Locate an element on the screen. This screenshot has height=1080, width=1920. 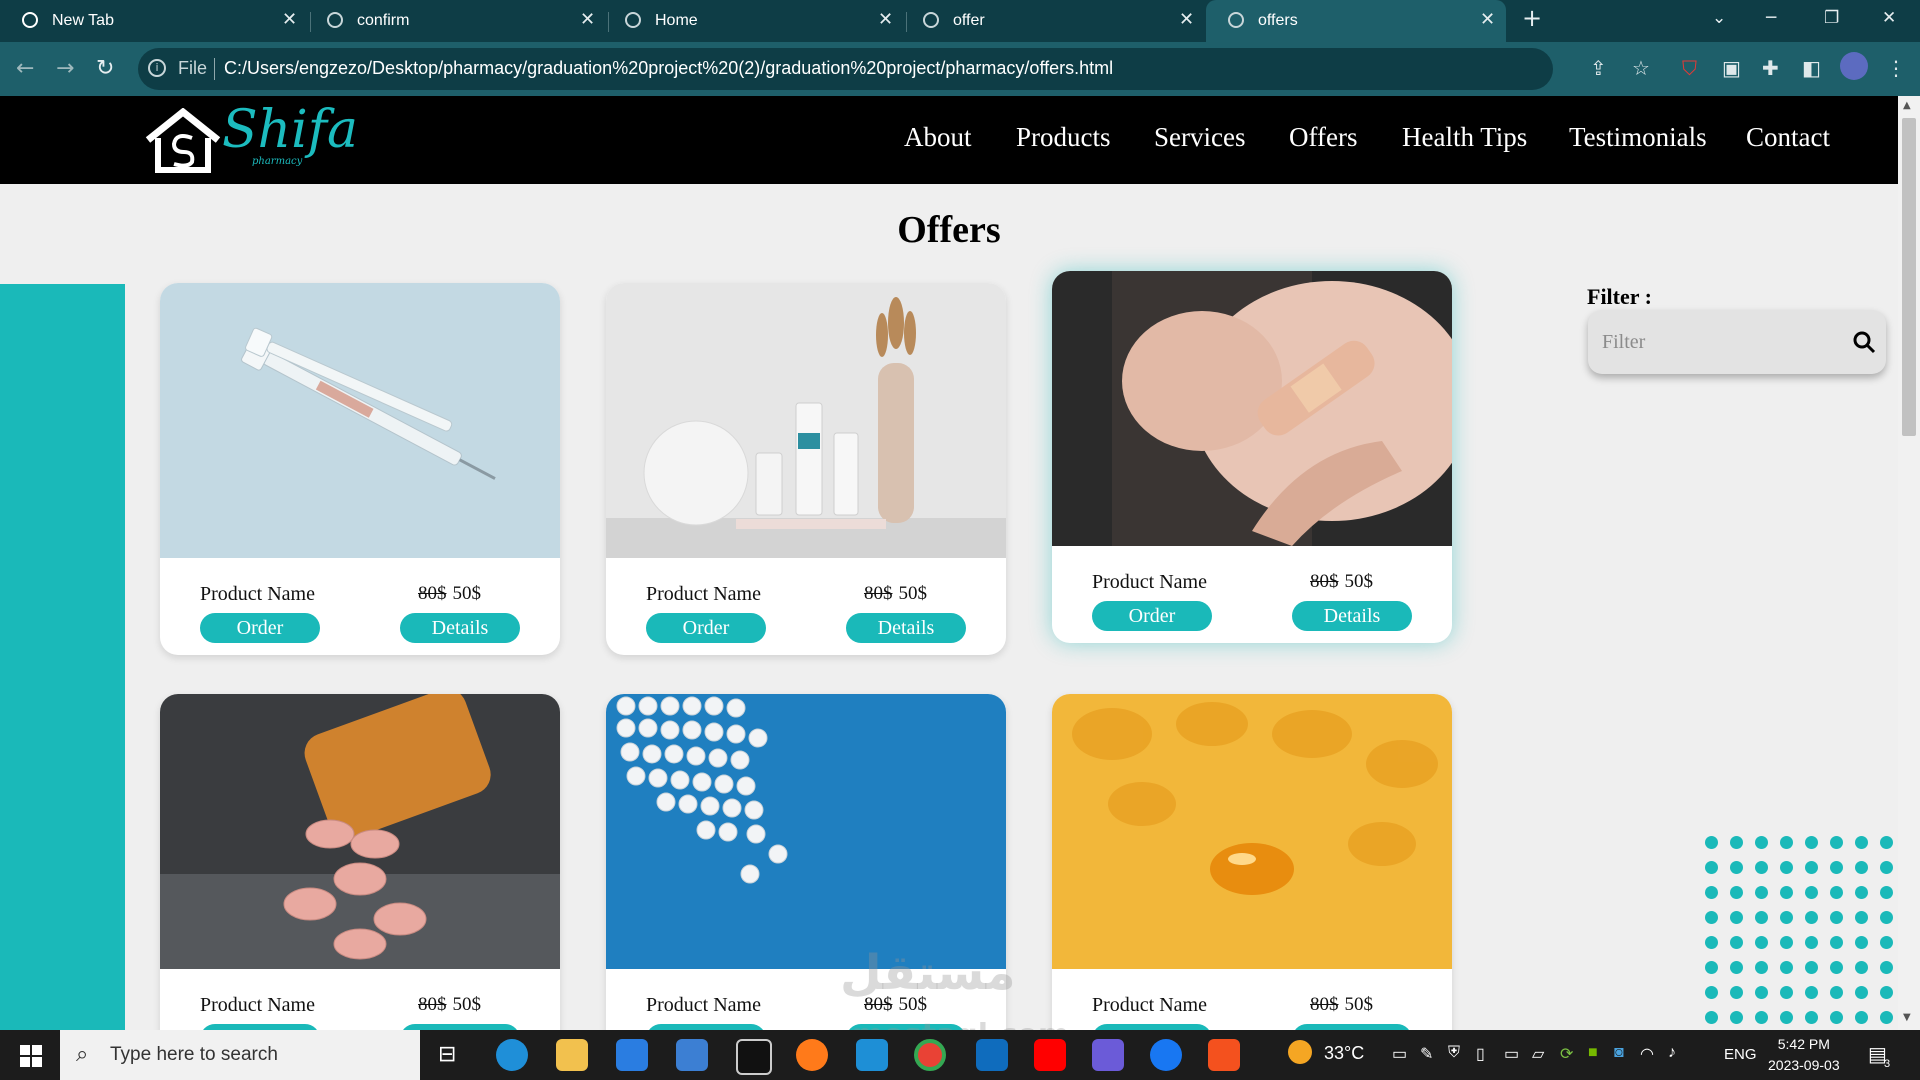
facebook-icon is located at coordinates (1166, 1055).